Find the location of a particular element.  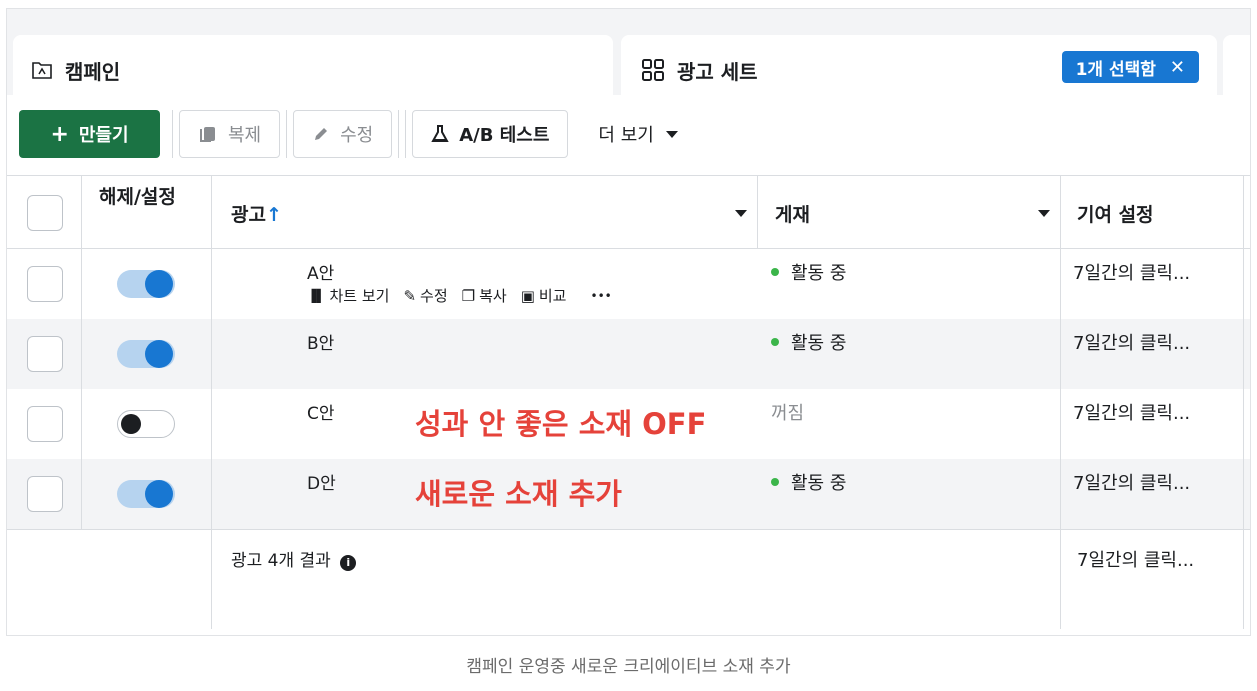

tab-campaign-label: 캠페인 is located at coordinates (93, 71).